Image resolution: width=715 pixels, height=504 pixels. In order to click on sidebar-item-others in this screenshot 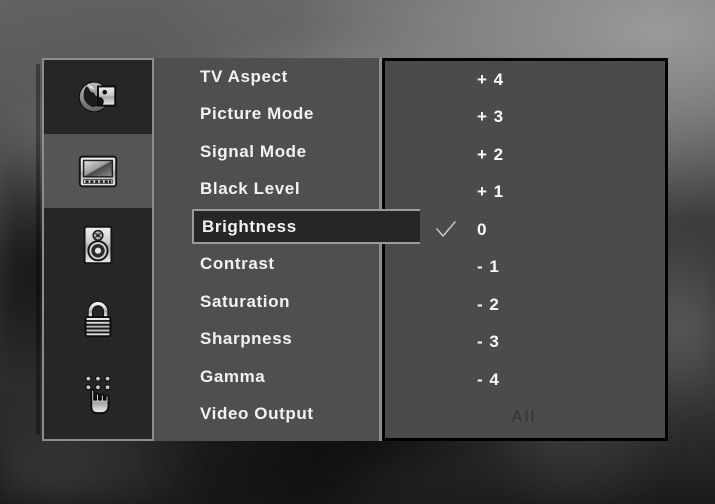, I will do `click(98, 393)`.